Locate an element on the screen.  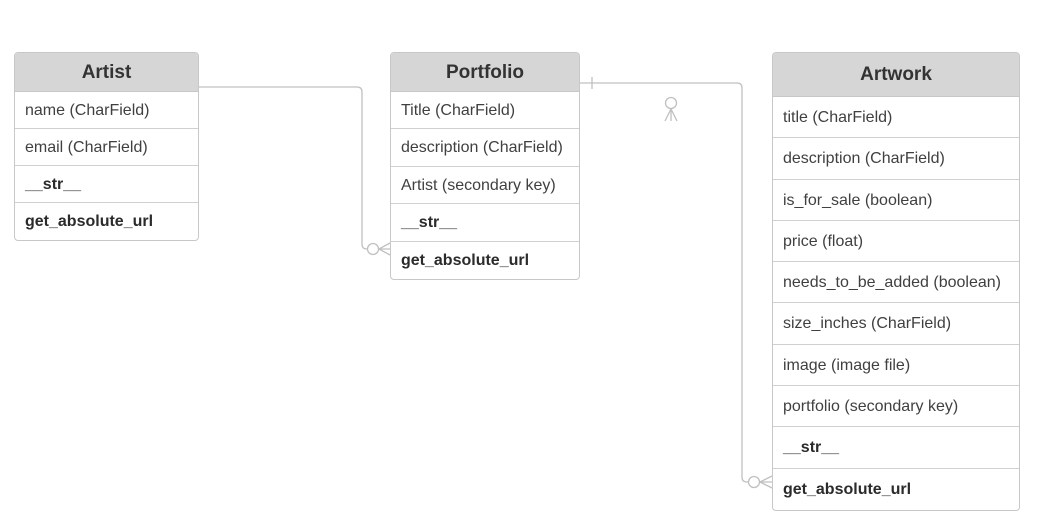
field-row: price (float) is located at coordinates (896, 242).